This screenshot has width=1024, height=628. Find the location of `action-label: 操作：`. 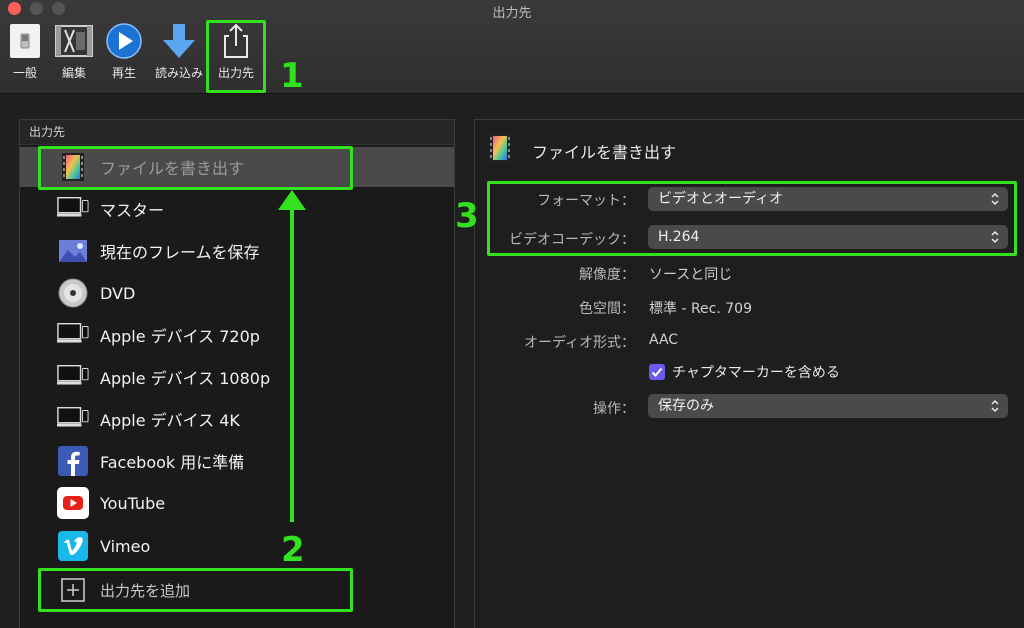

action-label: 操作： is located at coordinates (614, 409).